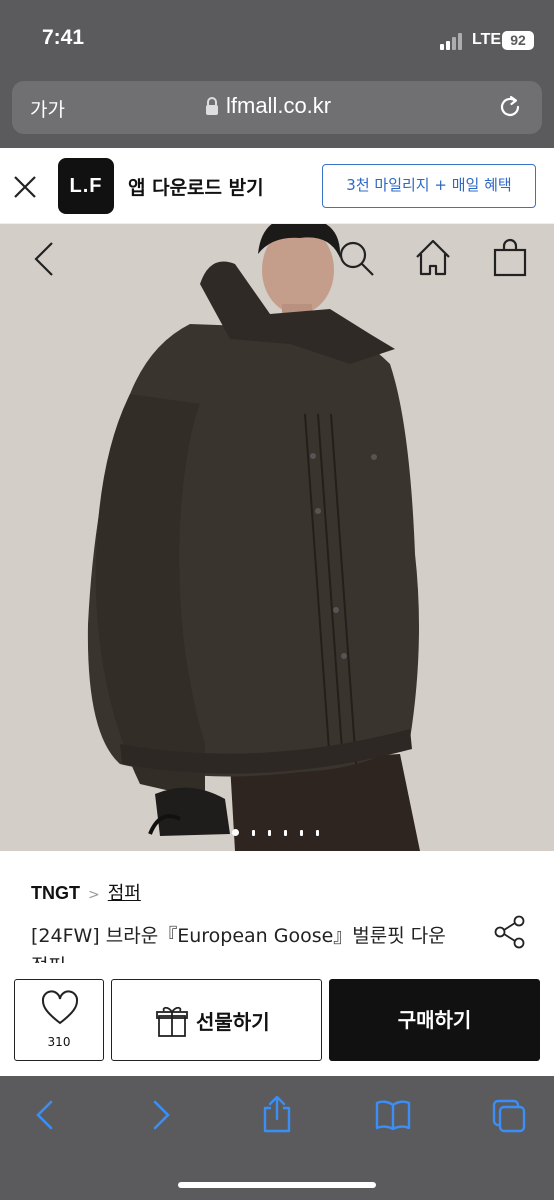 This screenshot has width=554, height=1200. Describe the element at coordinates (86, 892) in the screenshot. I see `breadcrumb: TNGT > 점퍼` at that location.